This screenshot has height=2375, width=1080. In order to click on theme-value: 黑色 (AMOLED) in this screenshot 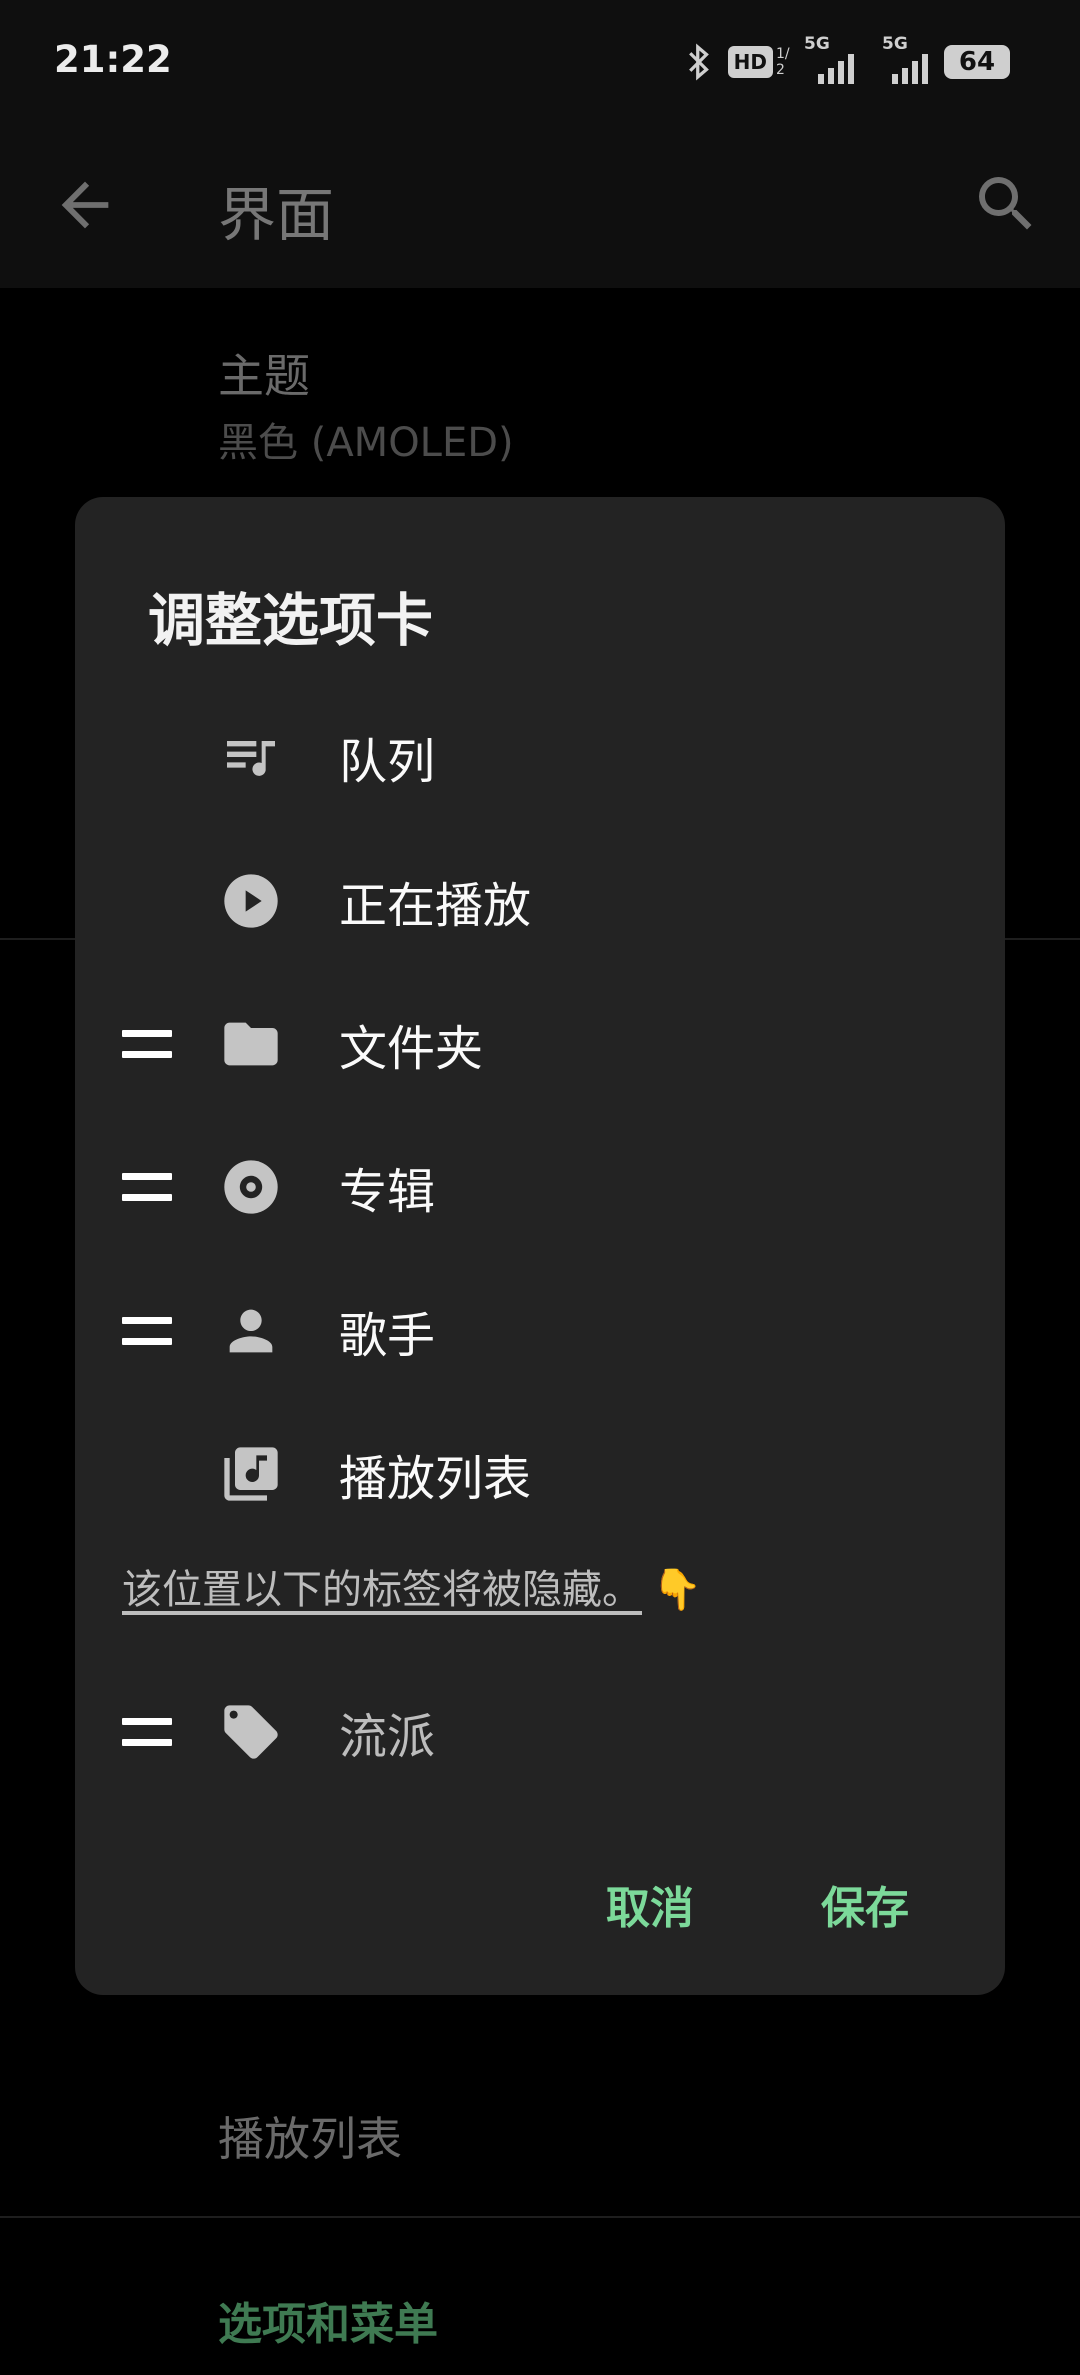, I will do `click(366, 443)`.